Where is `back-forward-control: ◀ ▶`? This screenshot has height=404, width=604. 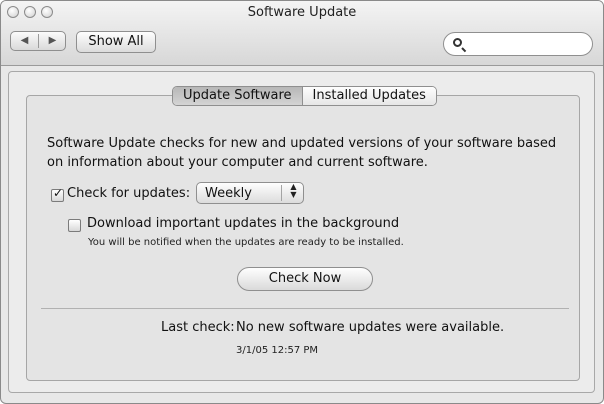 back-forward-control: ◀ ▶ is located at coordinates (38, 41).